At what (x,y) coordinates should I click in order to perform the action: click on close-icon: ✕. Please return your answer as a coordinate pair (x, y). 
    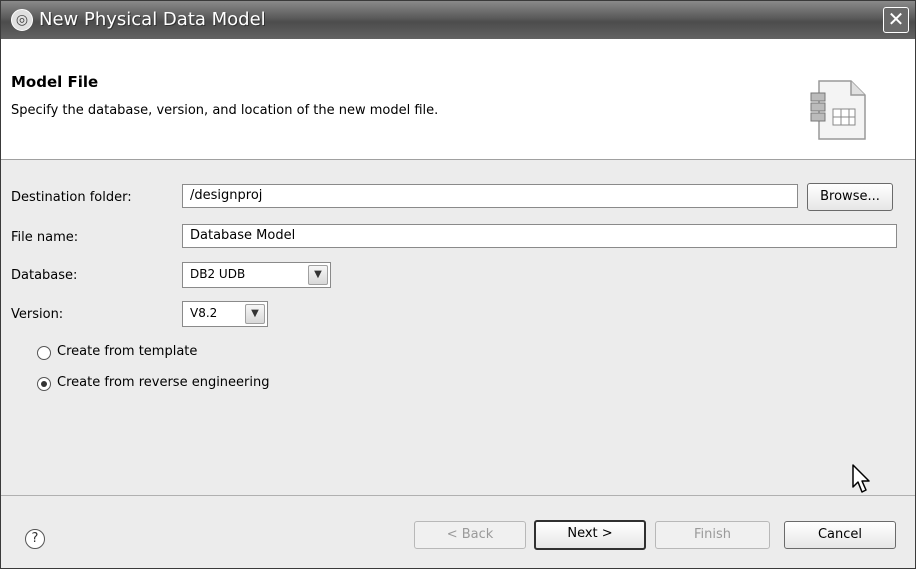
    Looking at the image, I should click on (896, 19).